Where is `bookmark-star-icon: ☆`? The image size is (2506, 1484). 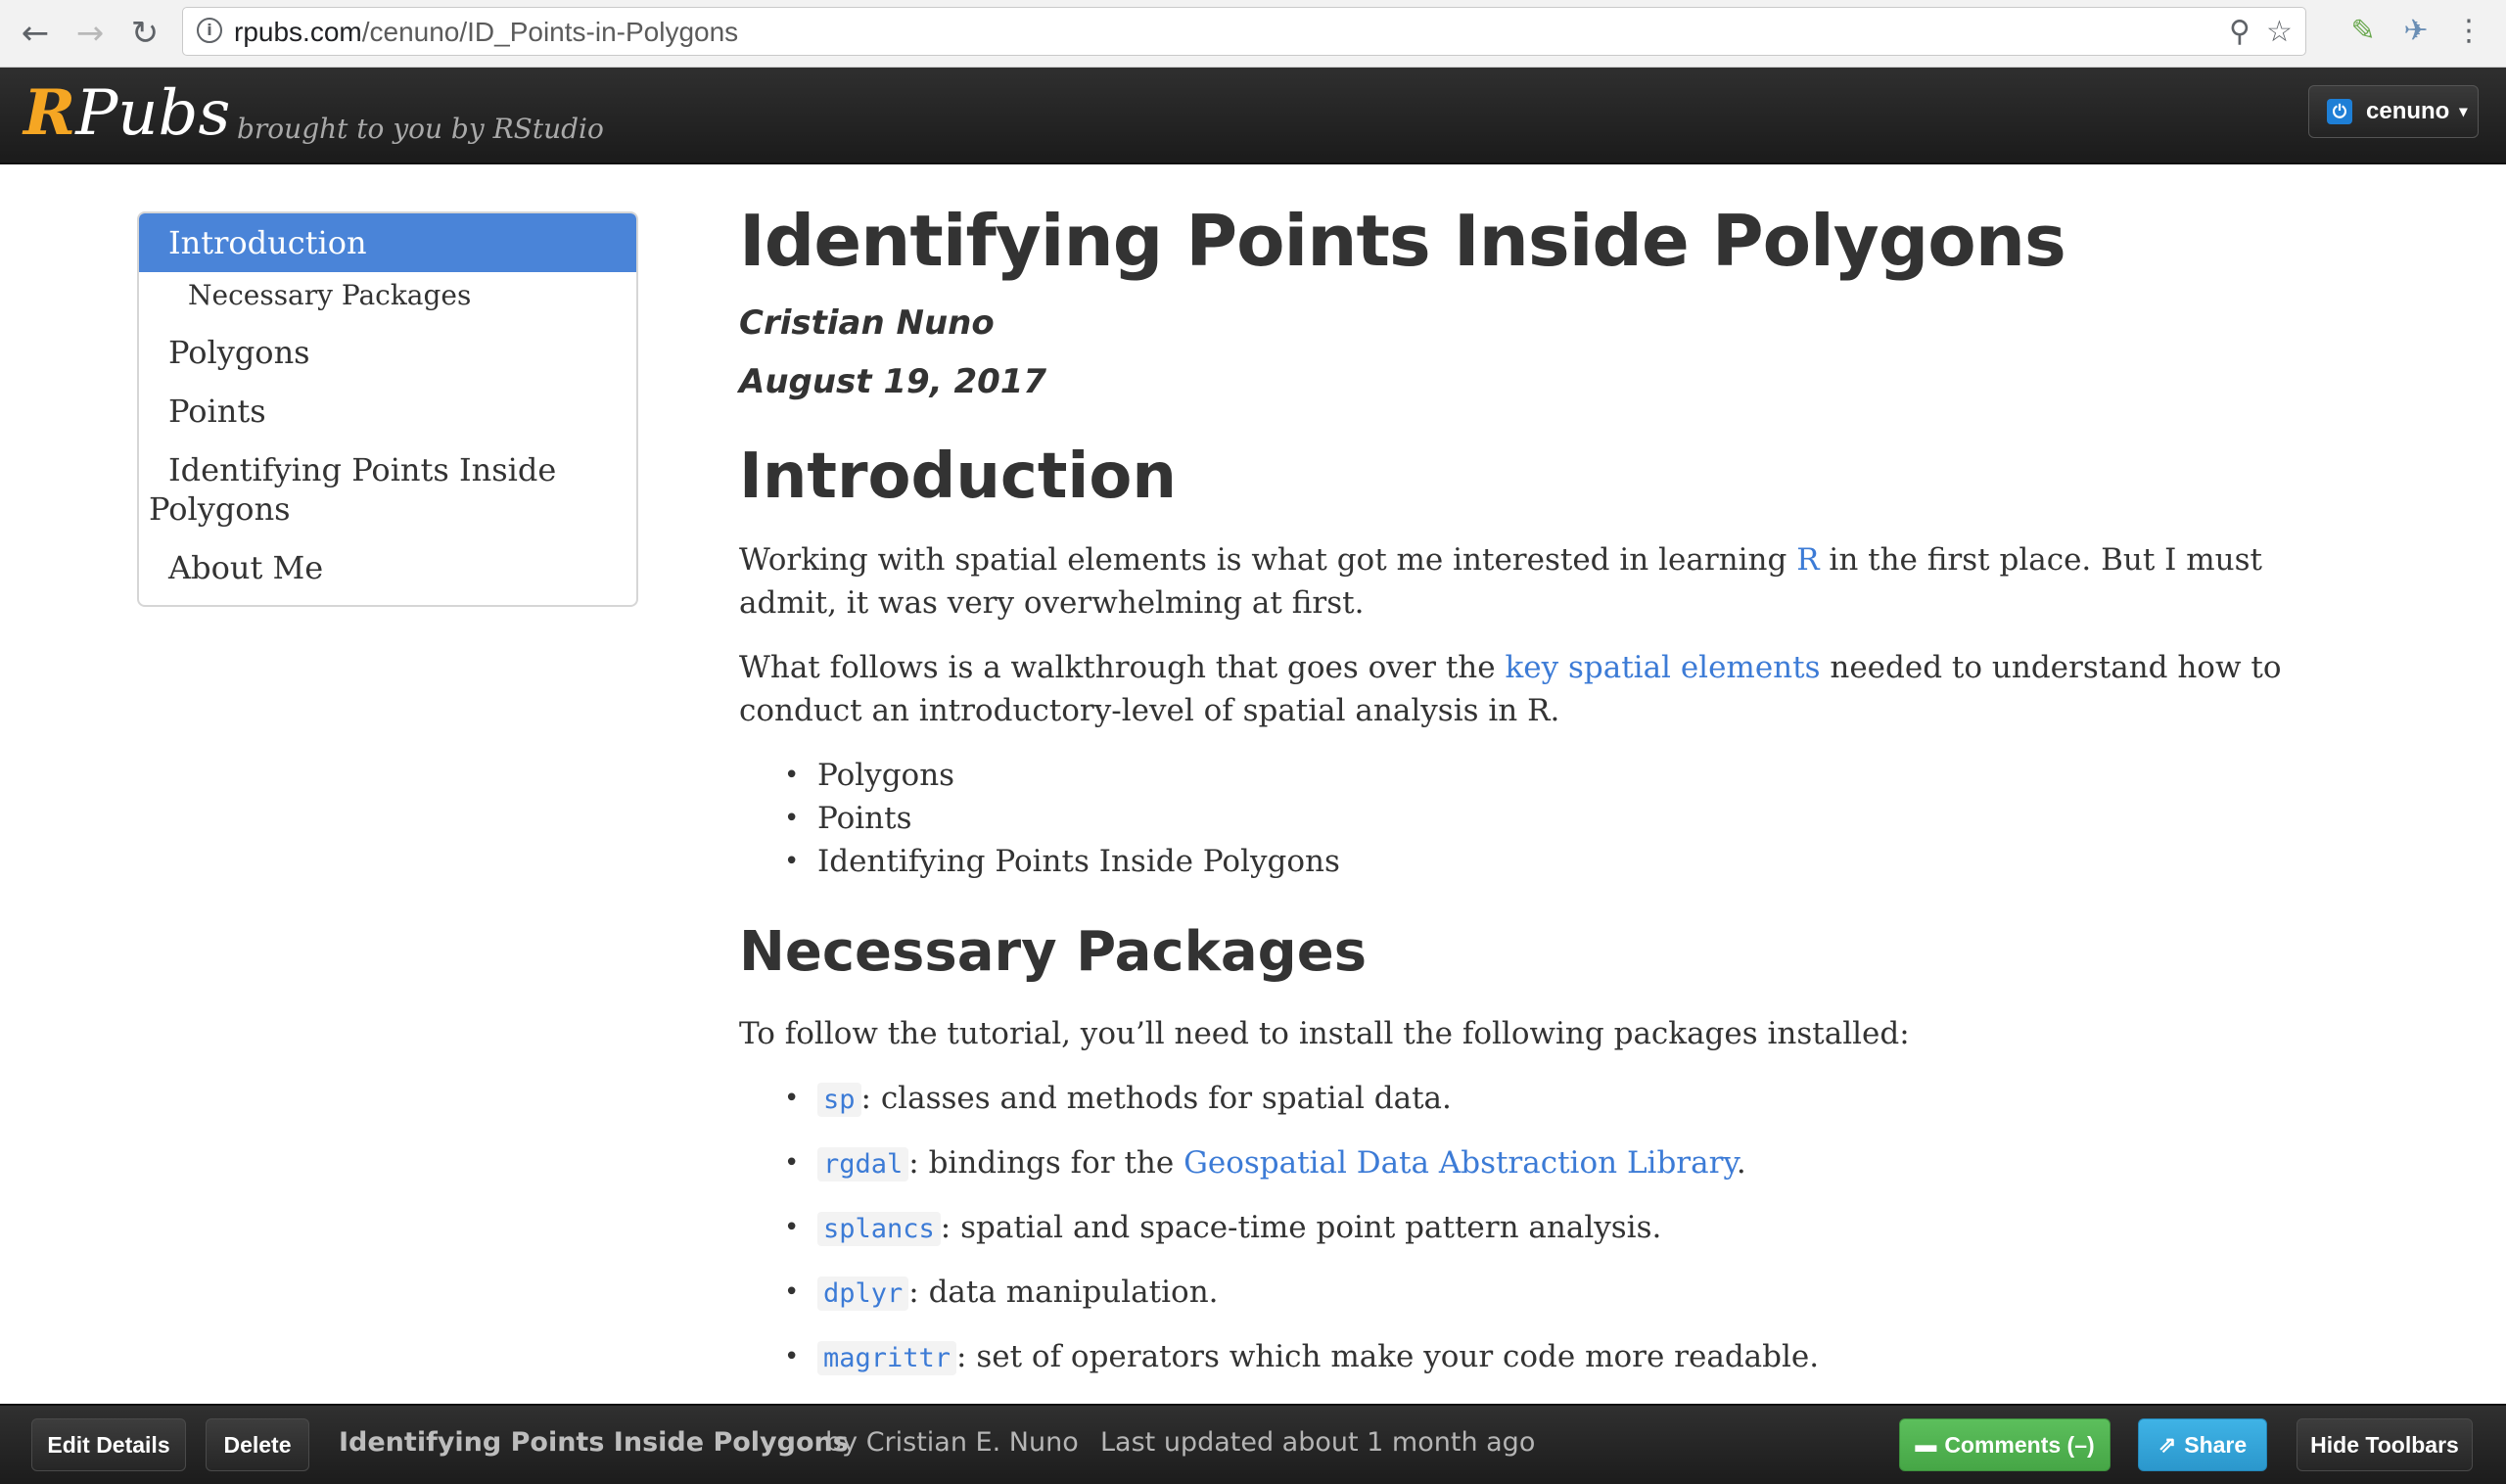
bookmark-star-icon: ☆ is located at coordinates (2279, 32).